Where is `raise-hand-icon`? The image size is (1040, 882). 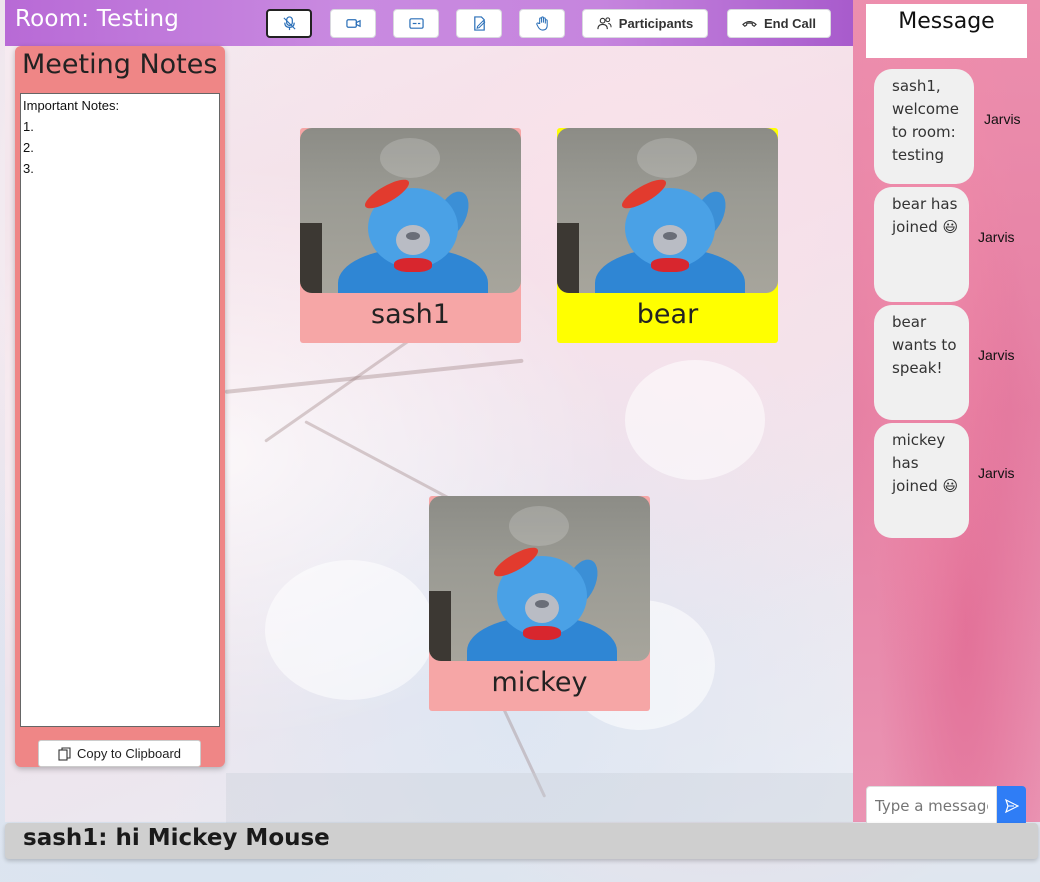
raise-hand-icon is located at coordinates (541, 23).